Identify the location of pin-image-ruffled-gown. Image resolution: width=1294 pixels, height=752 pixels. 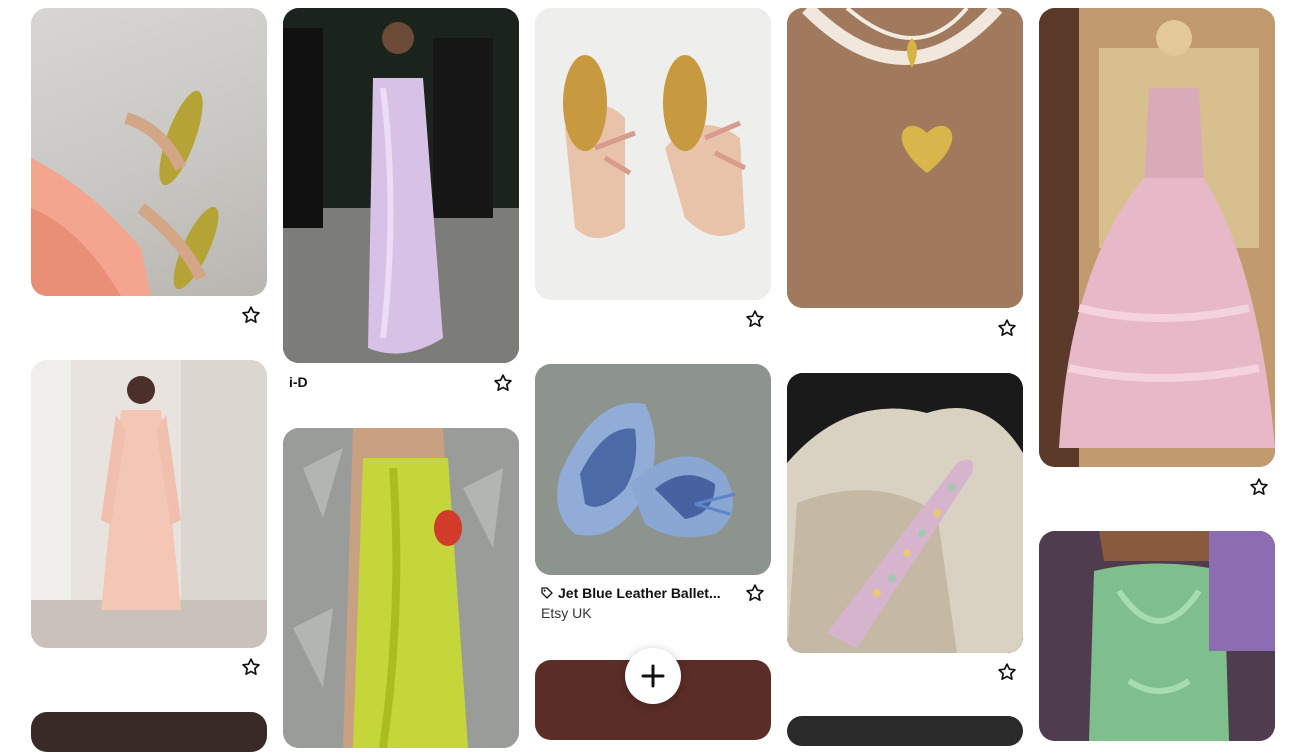
(1157, 237).